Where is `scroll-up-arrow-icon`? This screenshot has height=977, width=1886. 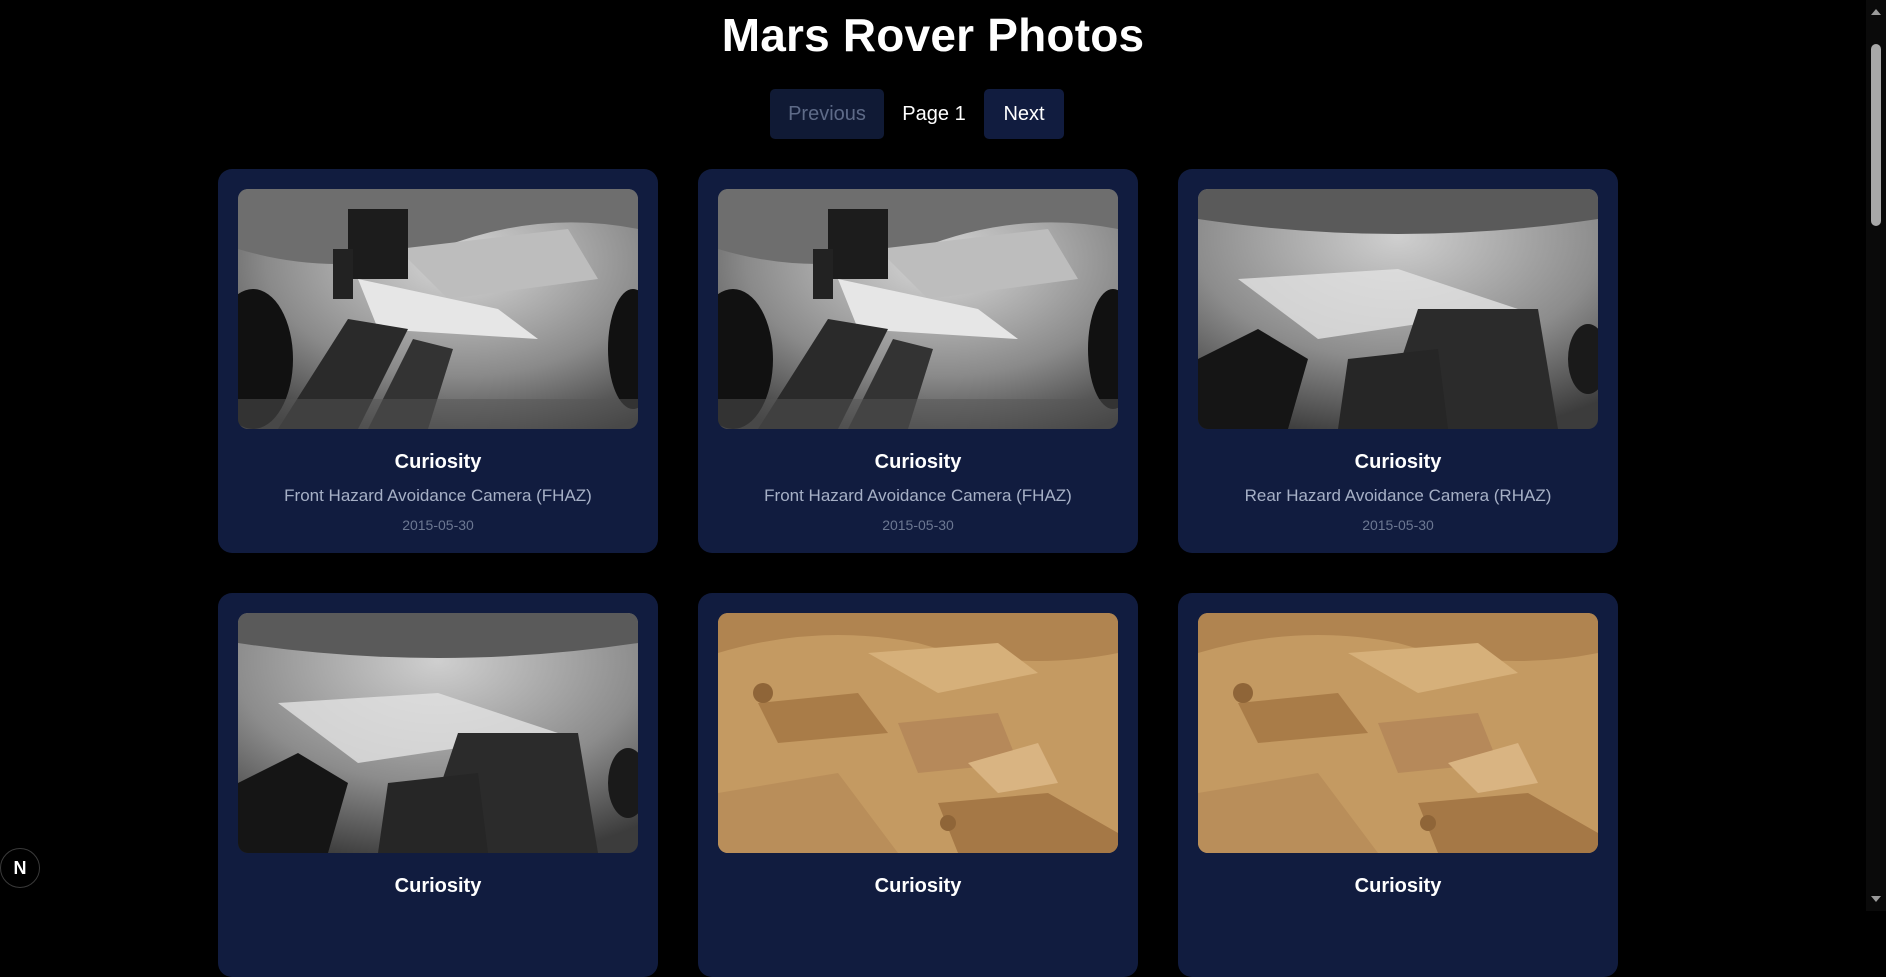 scroll-up-arrow-icon is located at coordinates (1876, 12).